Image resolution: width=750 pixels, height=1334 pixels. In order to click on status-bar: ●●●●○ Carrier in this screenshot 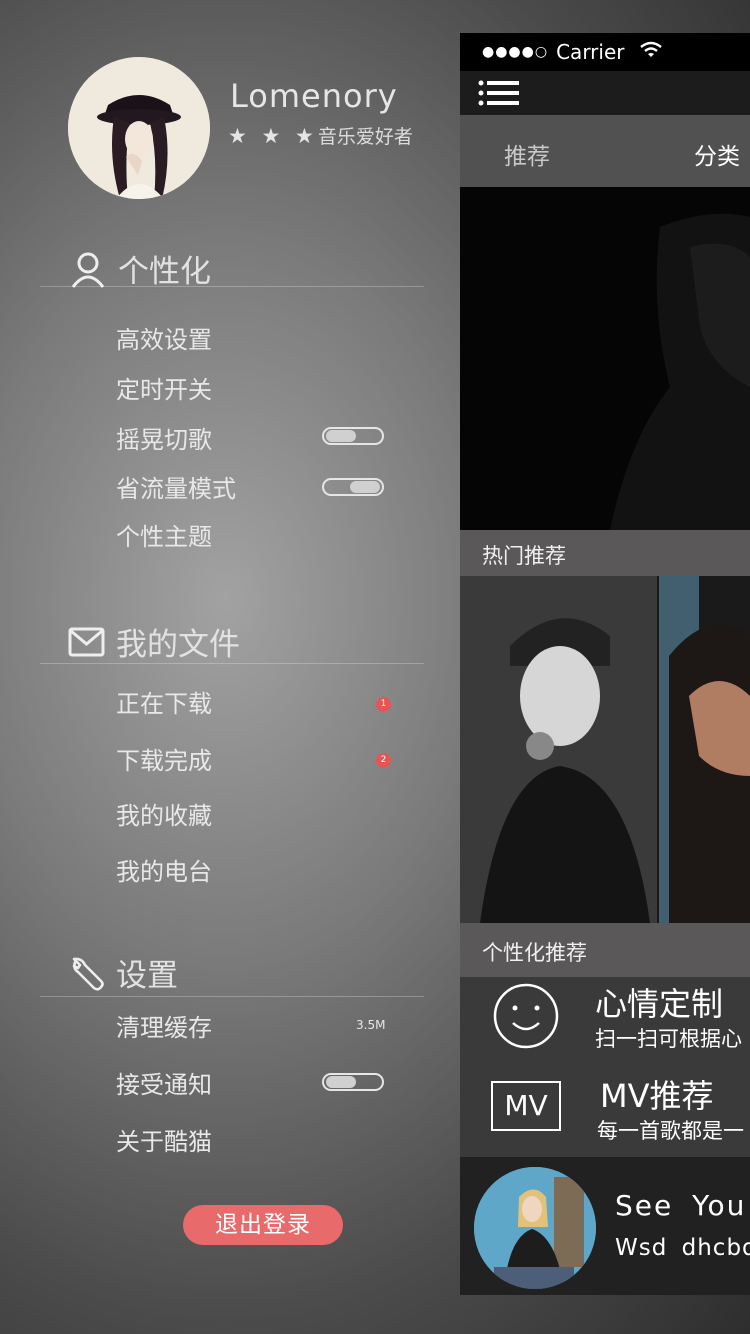, I will do `click(605, 52)`.